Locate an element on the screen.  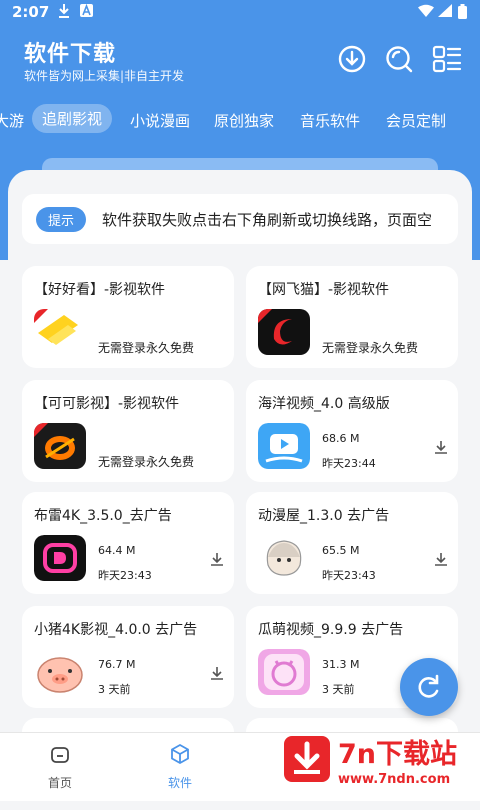
app-card: 【网飞猫】-影视软件 无需登录永久免费 is located at coordinates (352, 317).